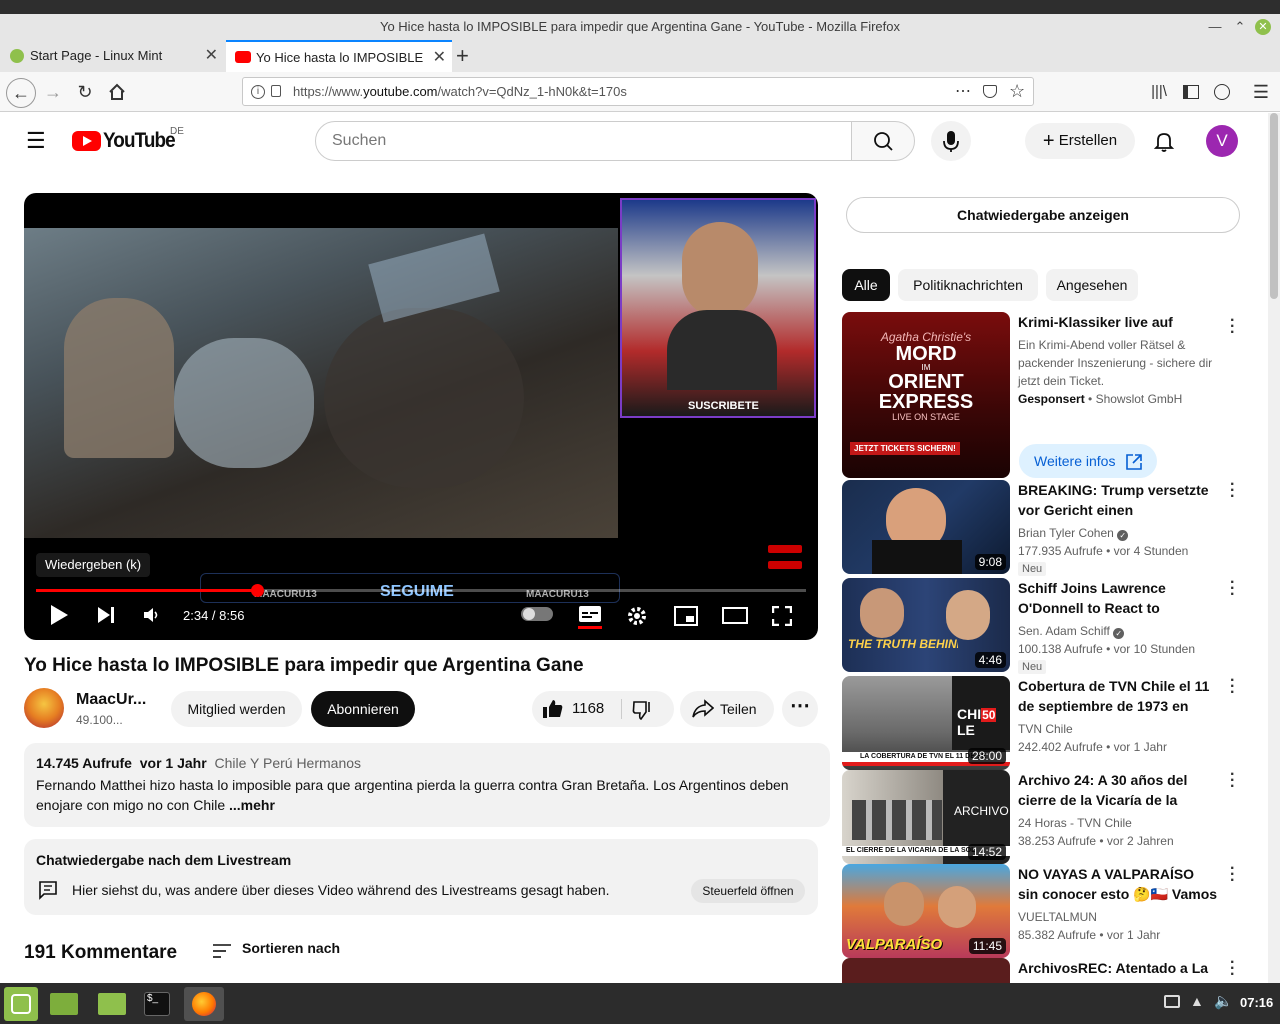 This screenshot has width=1280, height=1024. I want to click on settings-button, so click(637, 616).